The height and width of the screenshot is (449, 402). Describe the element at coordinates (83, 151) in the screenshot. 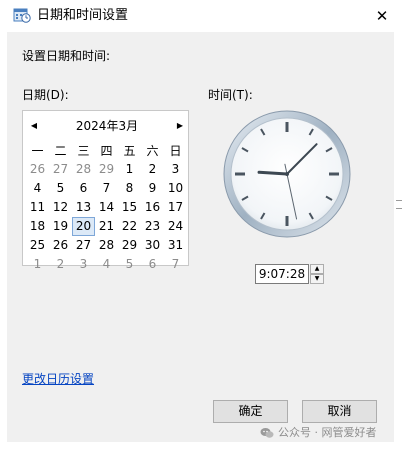

I see `weekday-label: 三` at that location.